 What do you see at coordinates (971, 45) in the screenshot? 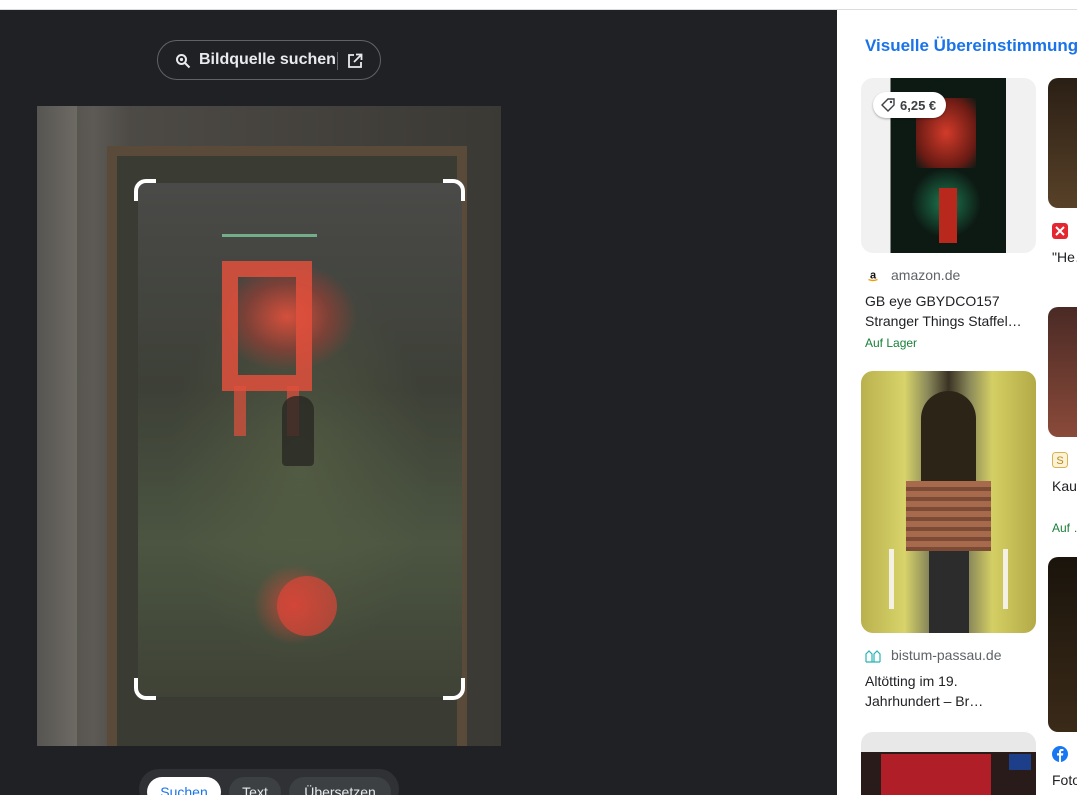
I see `results-heading: Visuelle Übereinstimmungen` at bounding box center [971, 45].